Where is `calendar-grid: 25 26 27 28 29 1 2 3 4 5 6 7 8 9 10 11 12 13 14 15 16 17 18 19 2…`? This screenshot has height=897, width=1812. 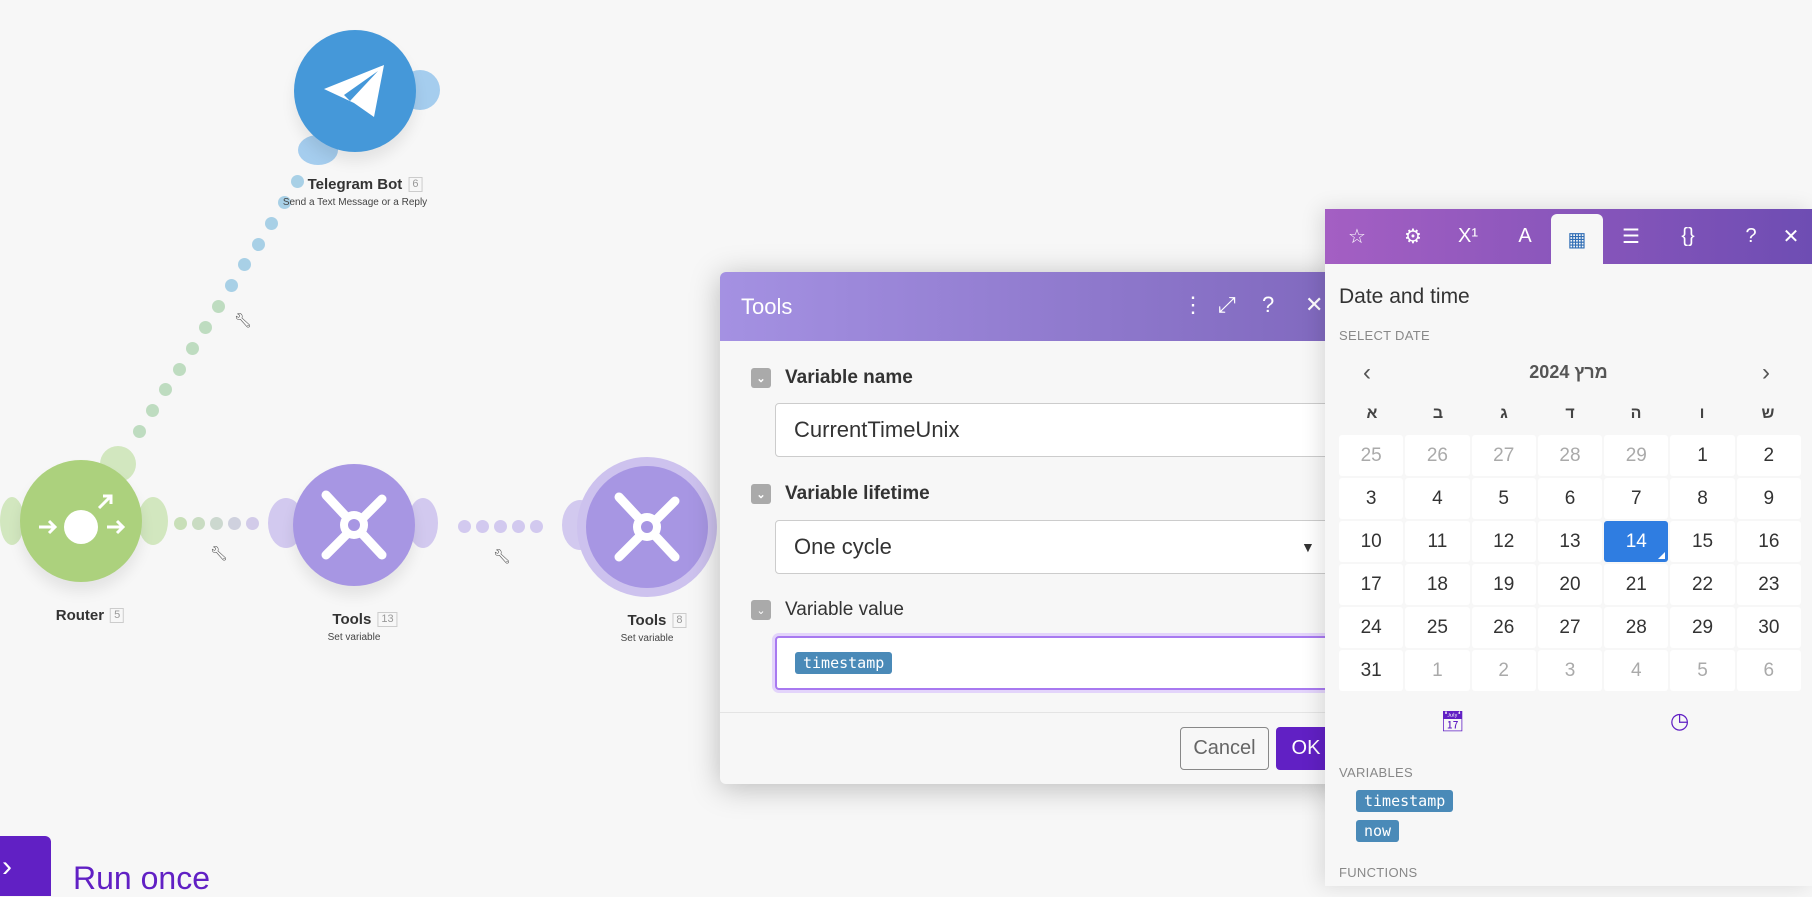
calendar-grid: 25 26 27 28 29 1 2 3 4 5 6 7 8 9 10 11 12 13 14 15 16 17 18 19 2… is located at coordinates (1570, 563).